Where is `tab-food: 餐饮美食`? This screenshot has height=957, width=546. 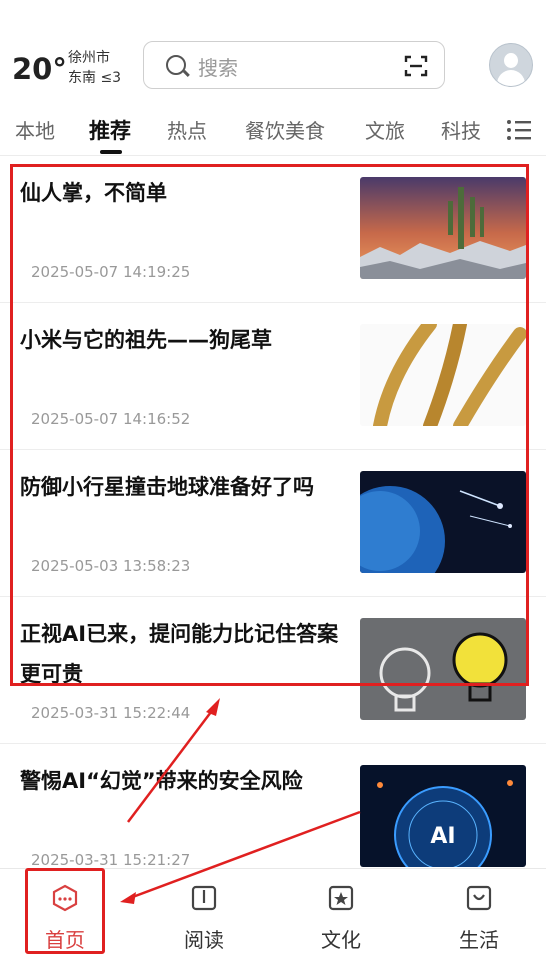
tab-food: 餐饮美食 is located at coordinates (285, 129).